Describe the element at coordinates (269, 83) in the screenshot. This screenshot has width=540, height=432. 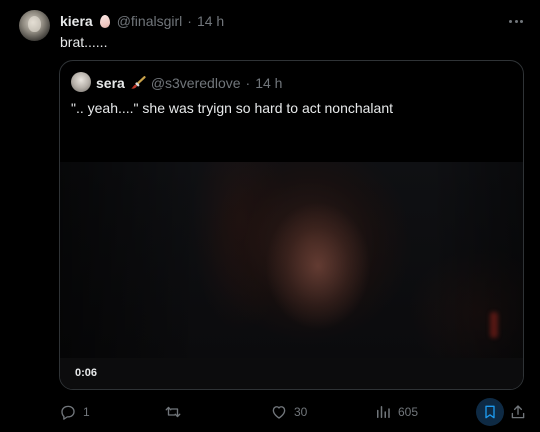
I see `quoted-timestamp: 14 h` at that location.